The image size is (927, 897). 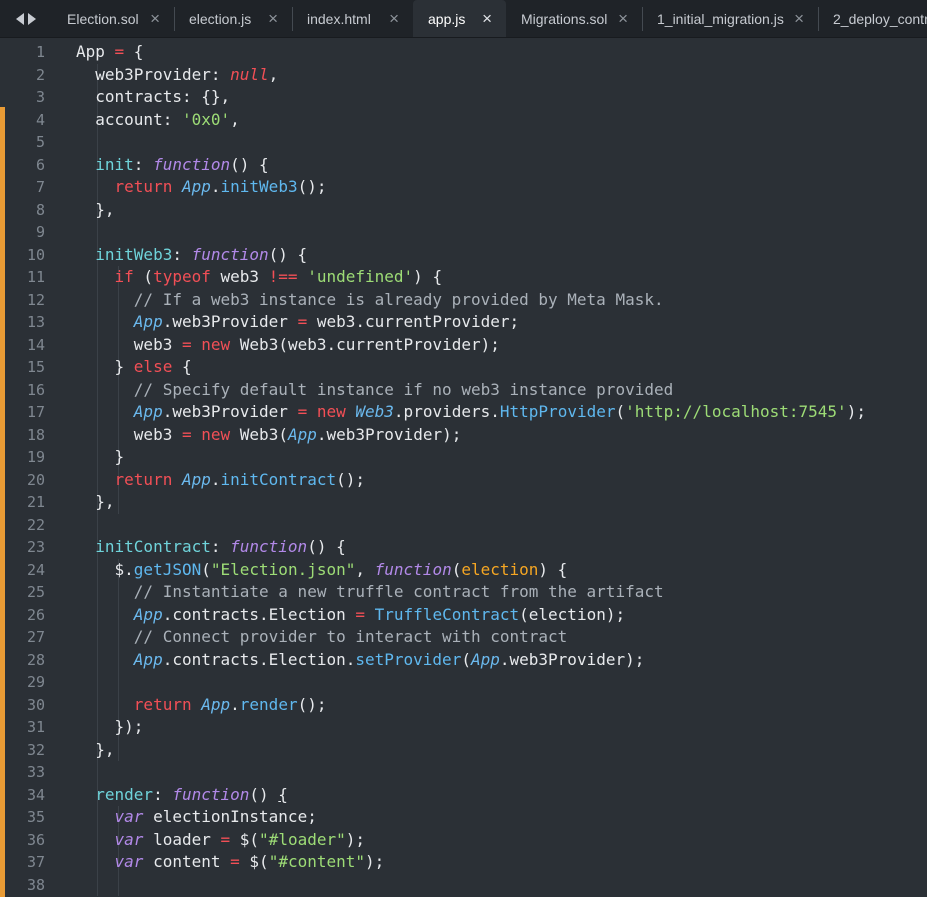 What do you see at coordinates (389, 434) in the screenshot?
I see `code-token: .web3Provider);` at bounding box center [389, 434].